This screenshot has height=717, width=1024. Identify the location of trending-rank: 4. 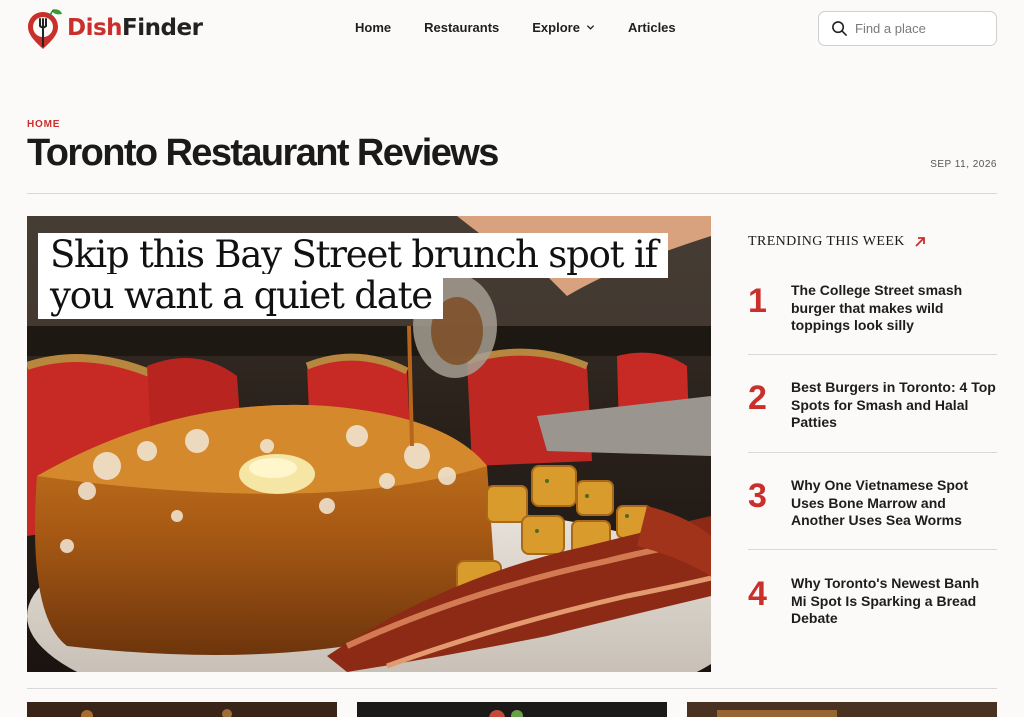
(757, 594).